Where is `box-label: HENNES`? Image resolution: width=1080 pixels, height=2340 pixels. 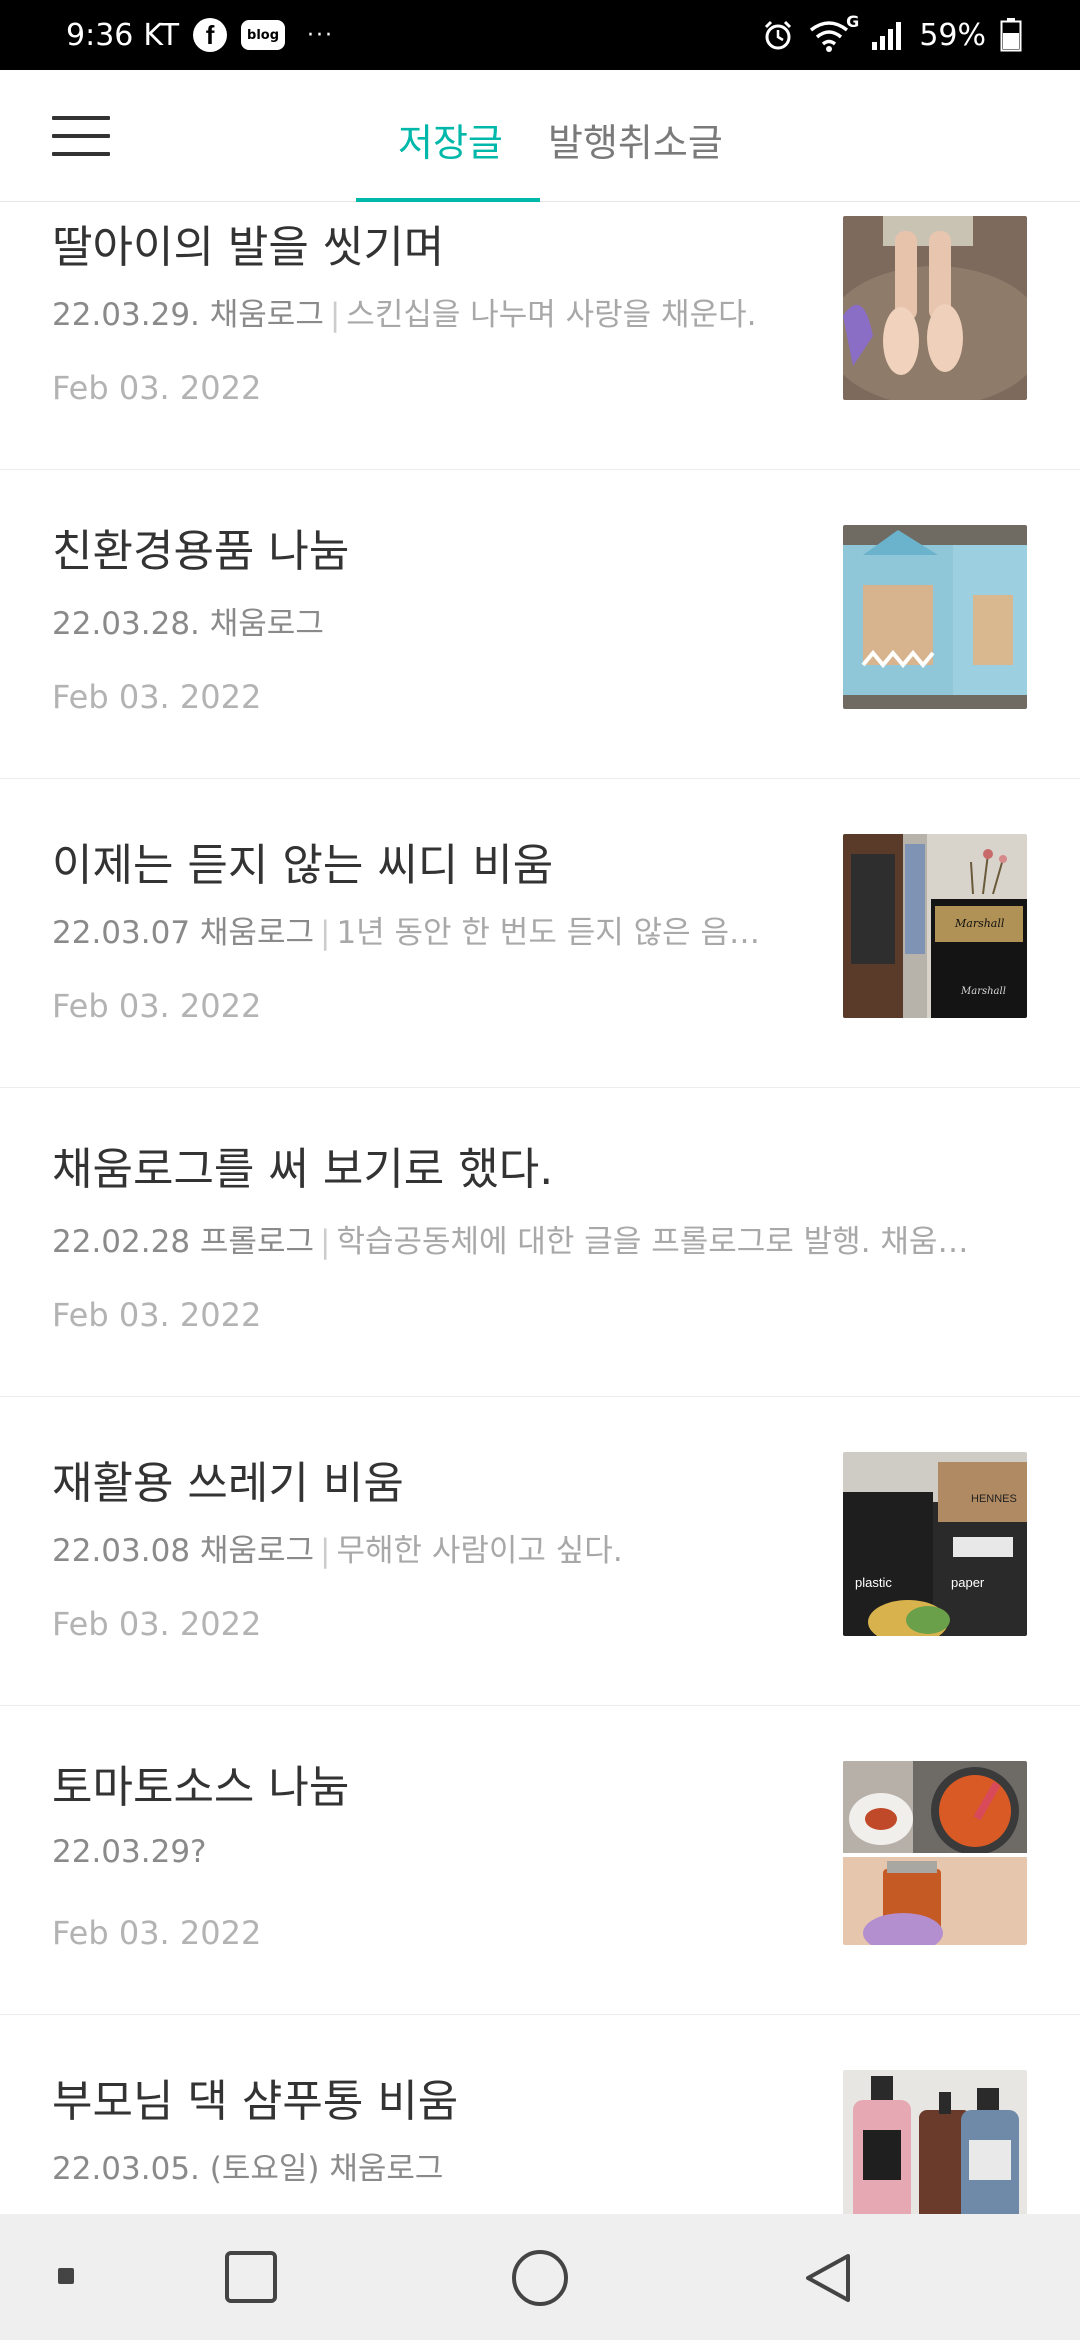 box-label: HENNES is located at coordinates (994, 1499).